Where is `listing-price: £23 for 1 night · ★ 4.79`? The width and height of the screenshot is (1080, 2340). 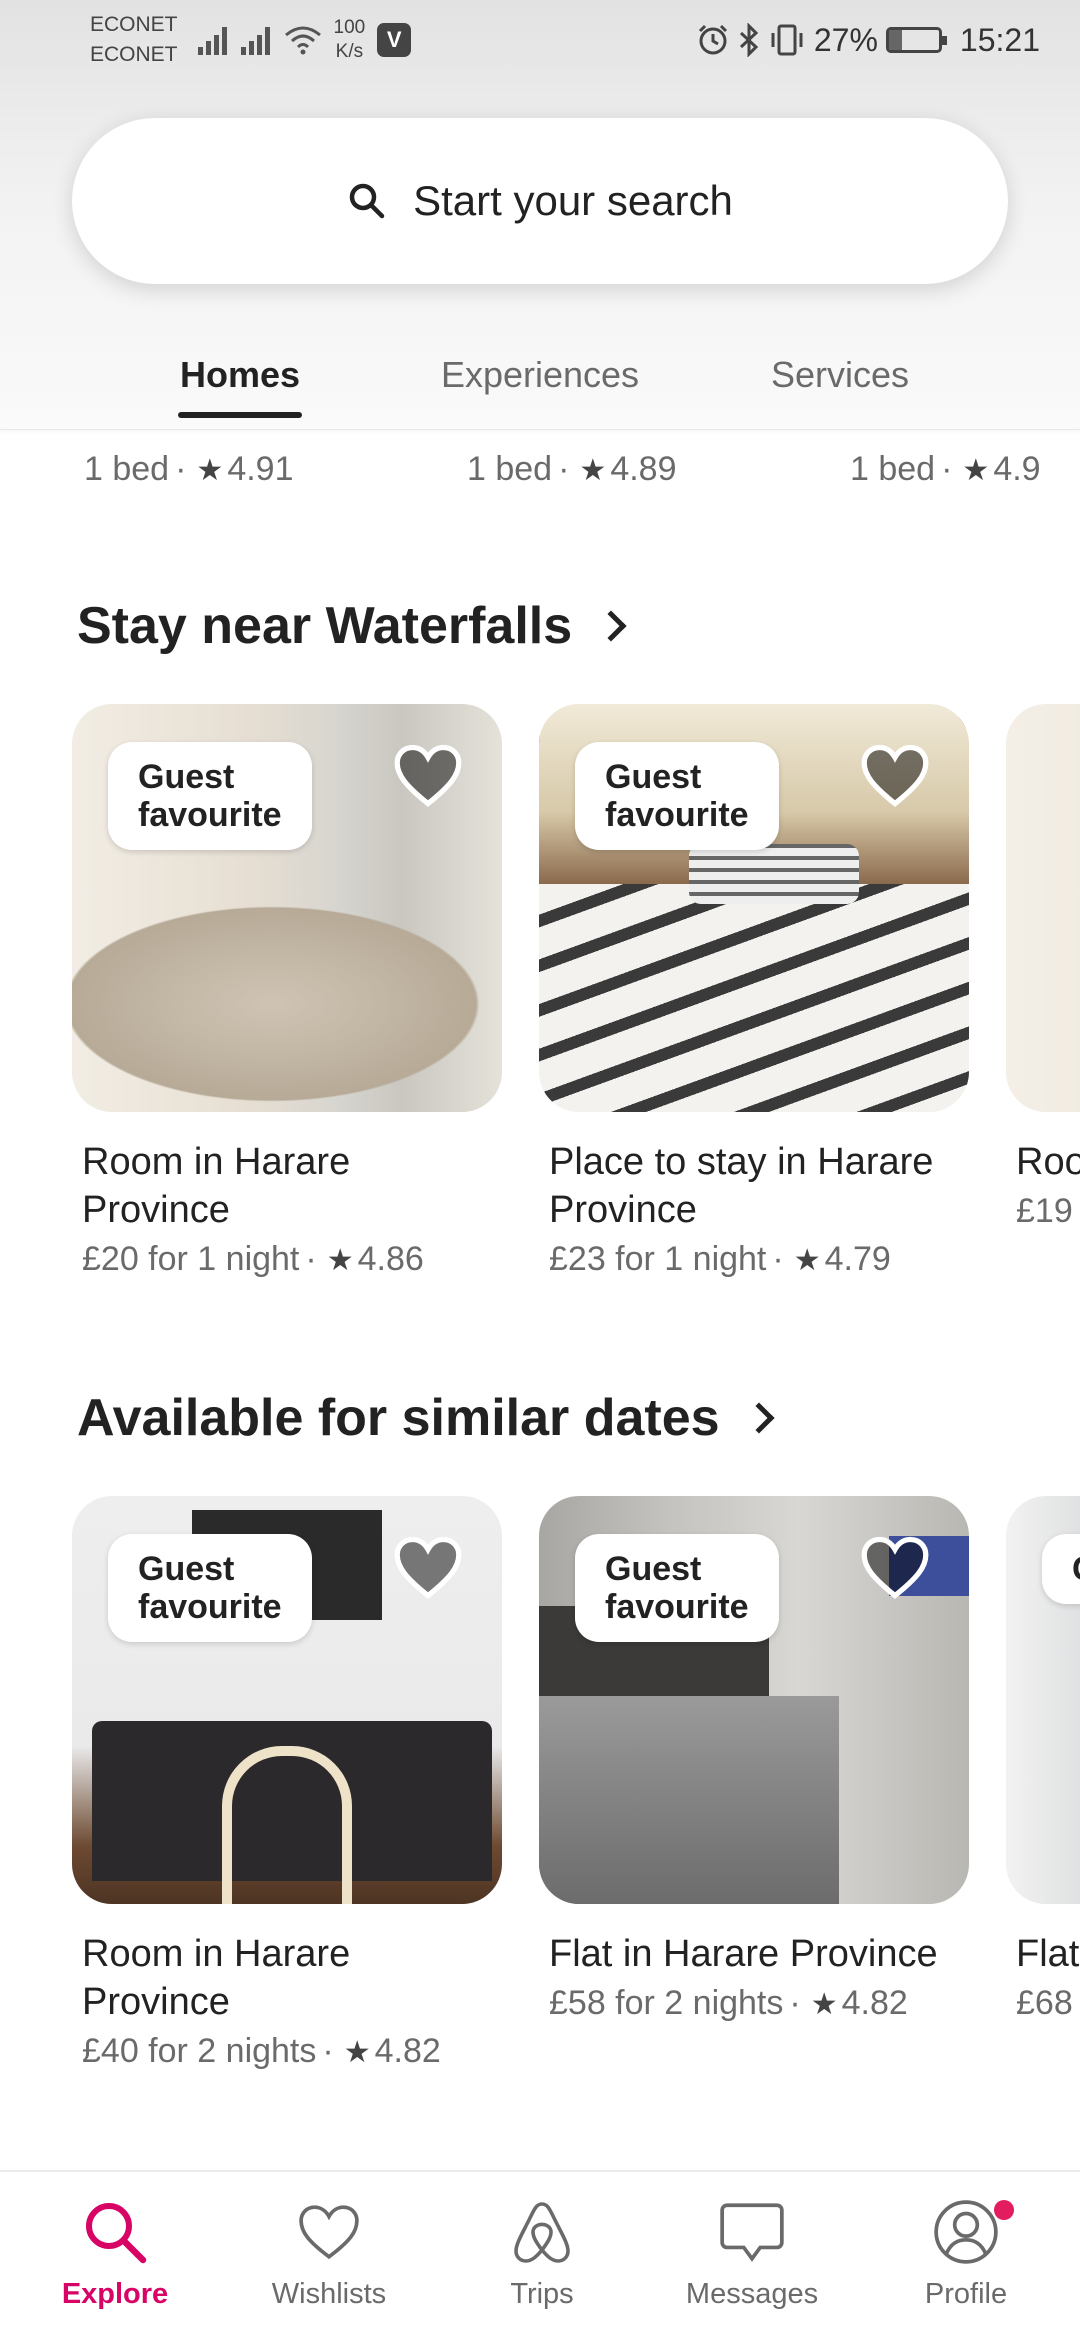 listing-price: £23 for 1 night · ★ 4.79 is located at coordinates (720, 1259).